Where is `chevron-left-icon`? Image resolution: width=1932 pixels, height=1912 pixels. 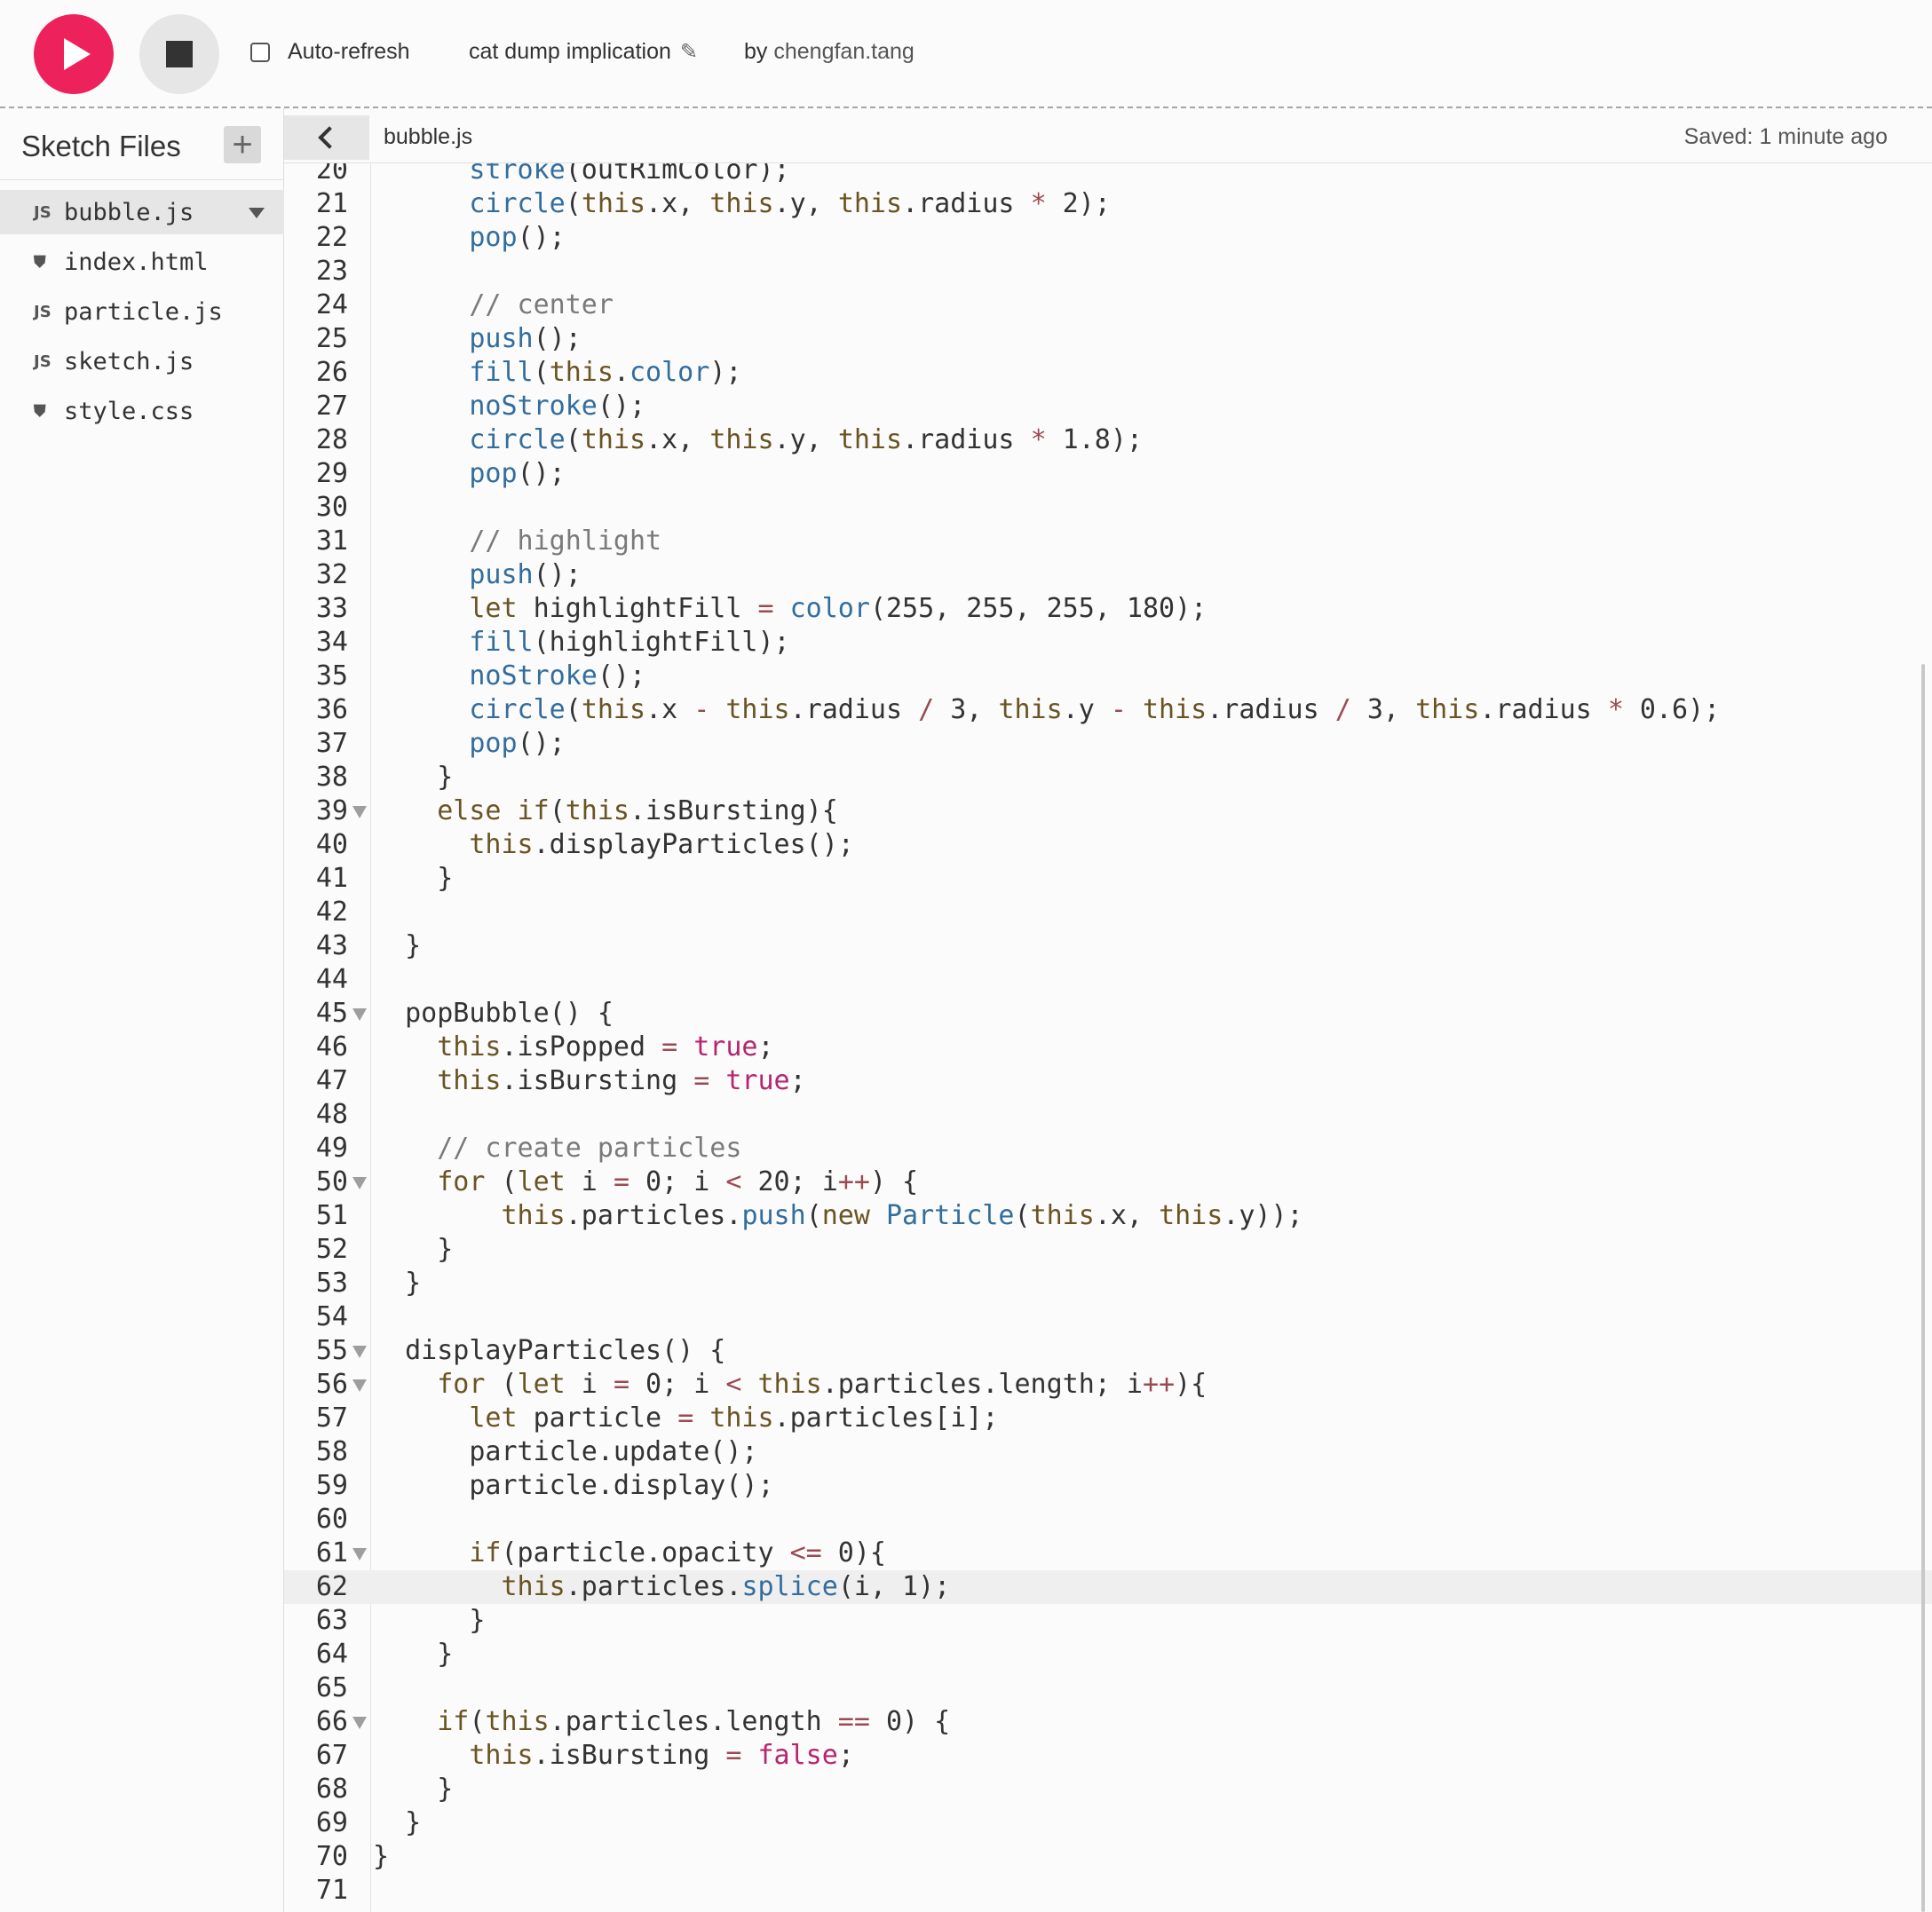
chevron-left-icon is located at coordinates (329, 137).